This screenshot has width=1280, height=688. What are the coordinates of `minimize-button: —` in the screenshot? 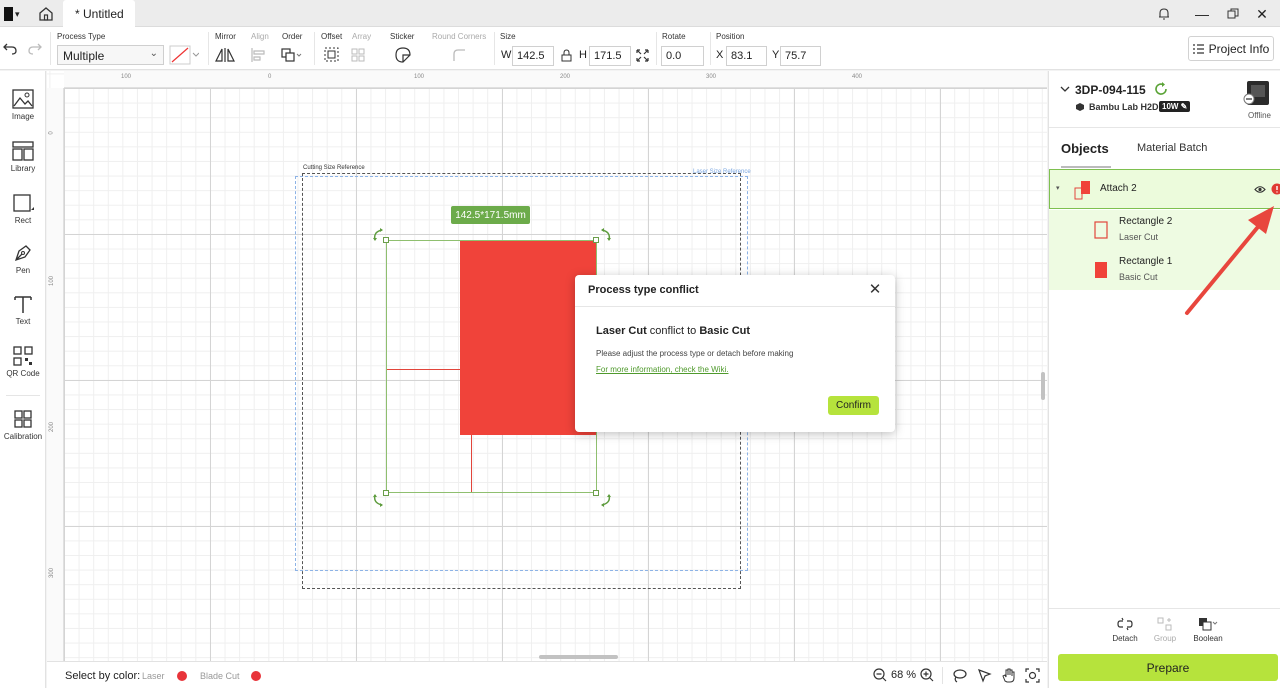 It's located at (1202, 14).